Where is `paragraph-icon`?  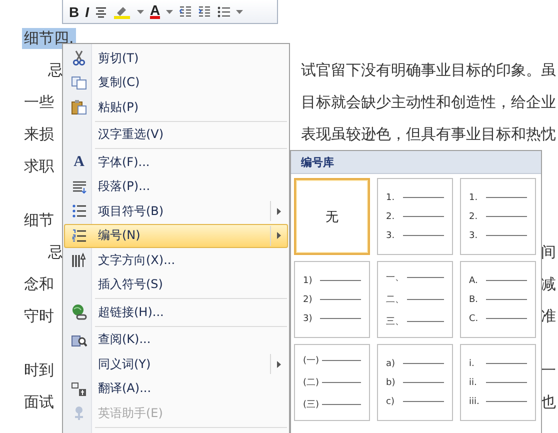 paragraph-icon is located at coordinates (79, 187).